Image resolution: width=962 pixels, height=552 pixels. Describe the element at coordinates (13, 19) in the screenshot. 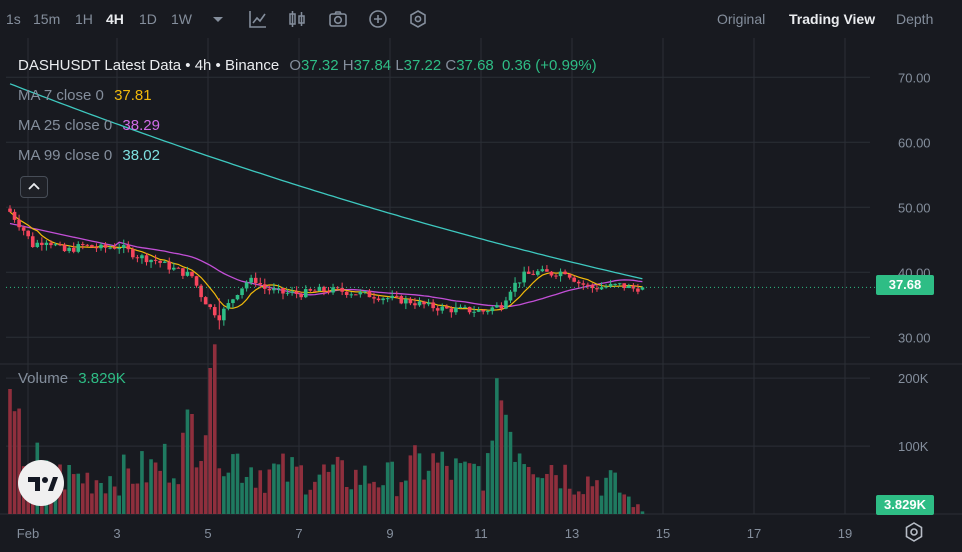

I see `timeframe-1s: 1s` at that location.